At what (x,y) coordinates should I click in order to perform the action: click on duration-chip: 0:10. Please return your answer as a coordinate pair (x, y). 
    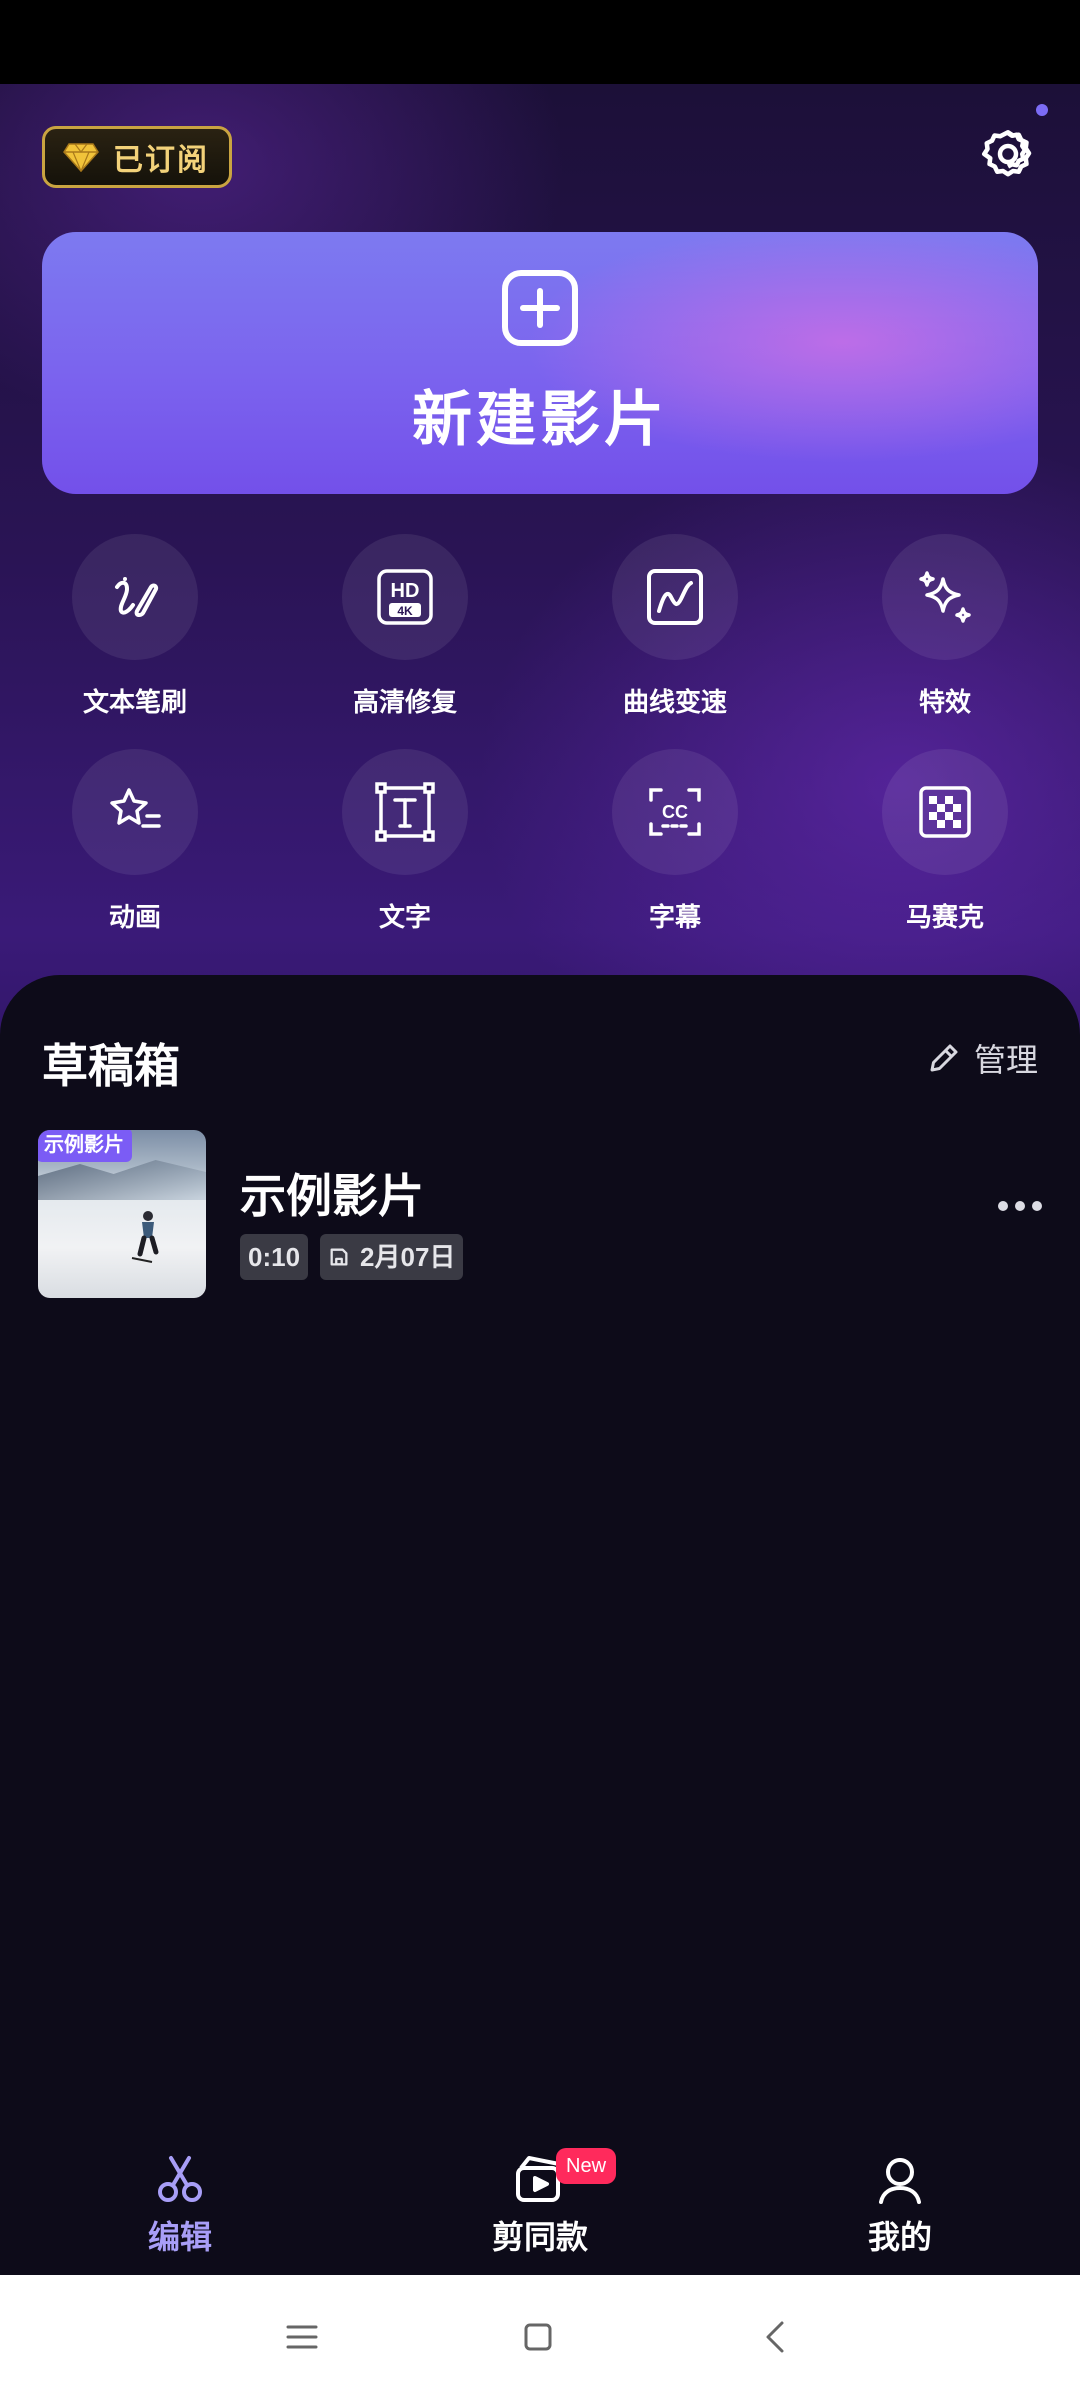
    Looking at the image, I should click on (274, 1257).